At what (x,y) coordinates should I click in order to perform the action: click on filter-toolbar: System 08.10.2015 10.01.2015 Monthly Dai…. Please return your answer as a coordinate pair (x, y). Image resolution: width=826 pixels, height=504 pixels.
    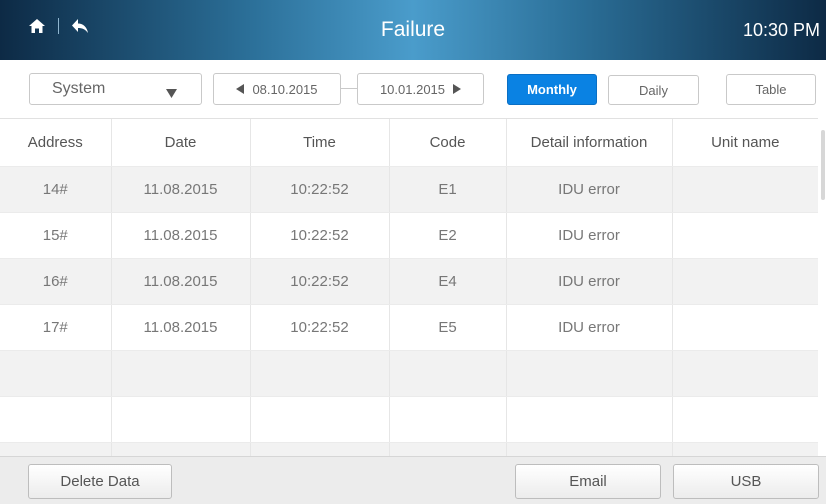
    Looking at the image, I should click on (413, 89).